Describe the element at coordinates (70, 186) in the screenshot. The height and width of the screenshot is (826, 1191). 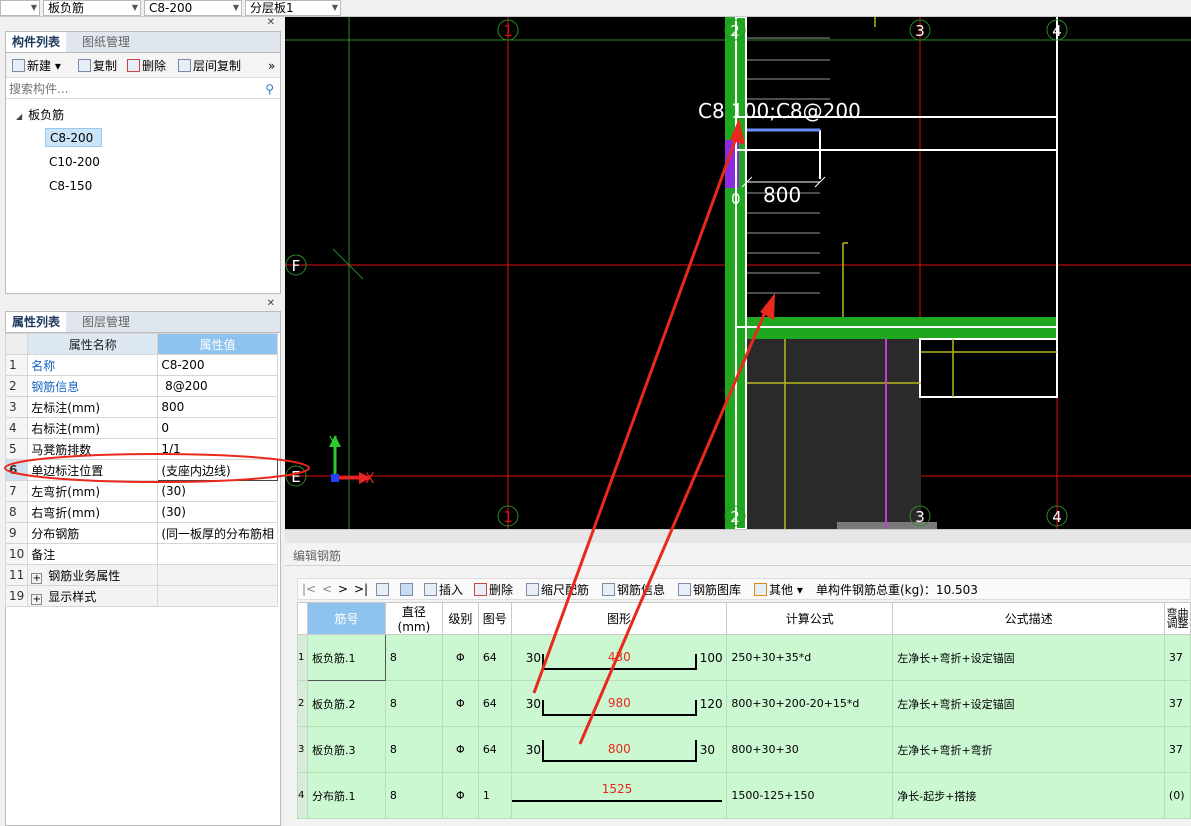
I see `tree-item-c8-150: C8-150` at that location.